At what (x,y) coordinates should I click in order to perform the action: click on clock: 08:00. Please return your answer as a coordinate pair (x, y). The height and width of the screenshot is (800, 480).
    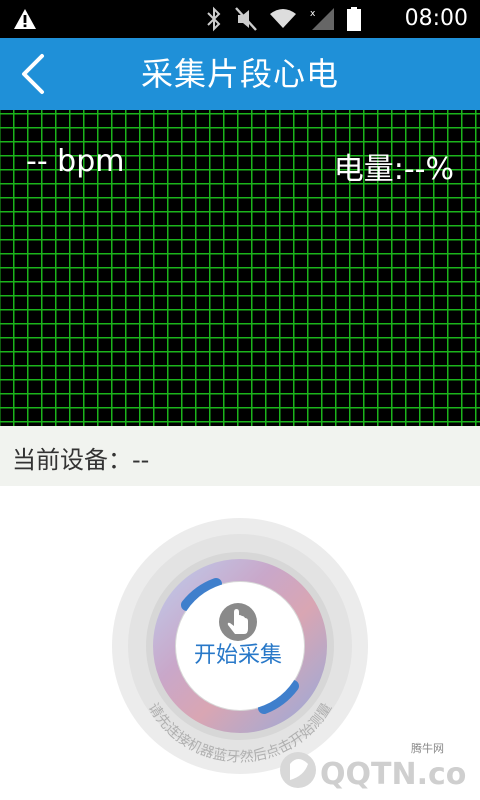
    Looking at the image, I should click on (436, 18).